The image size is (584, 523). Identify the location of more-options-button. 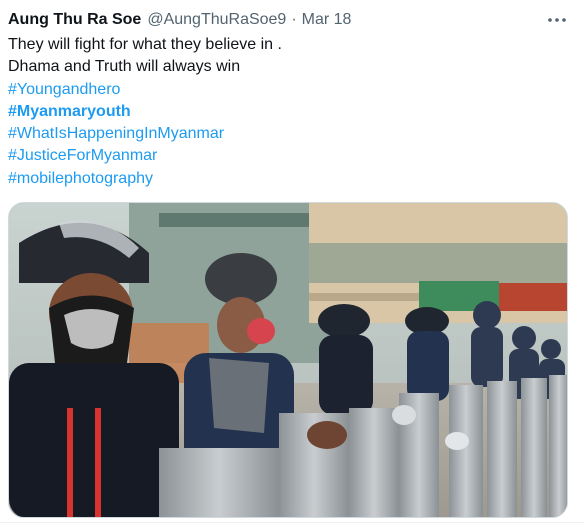
(557, 20).